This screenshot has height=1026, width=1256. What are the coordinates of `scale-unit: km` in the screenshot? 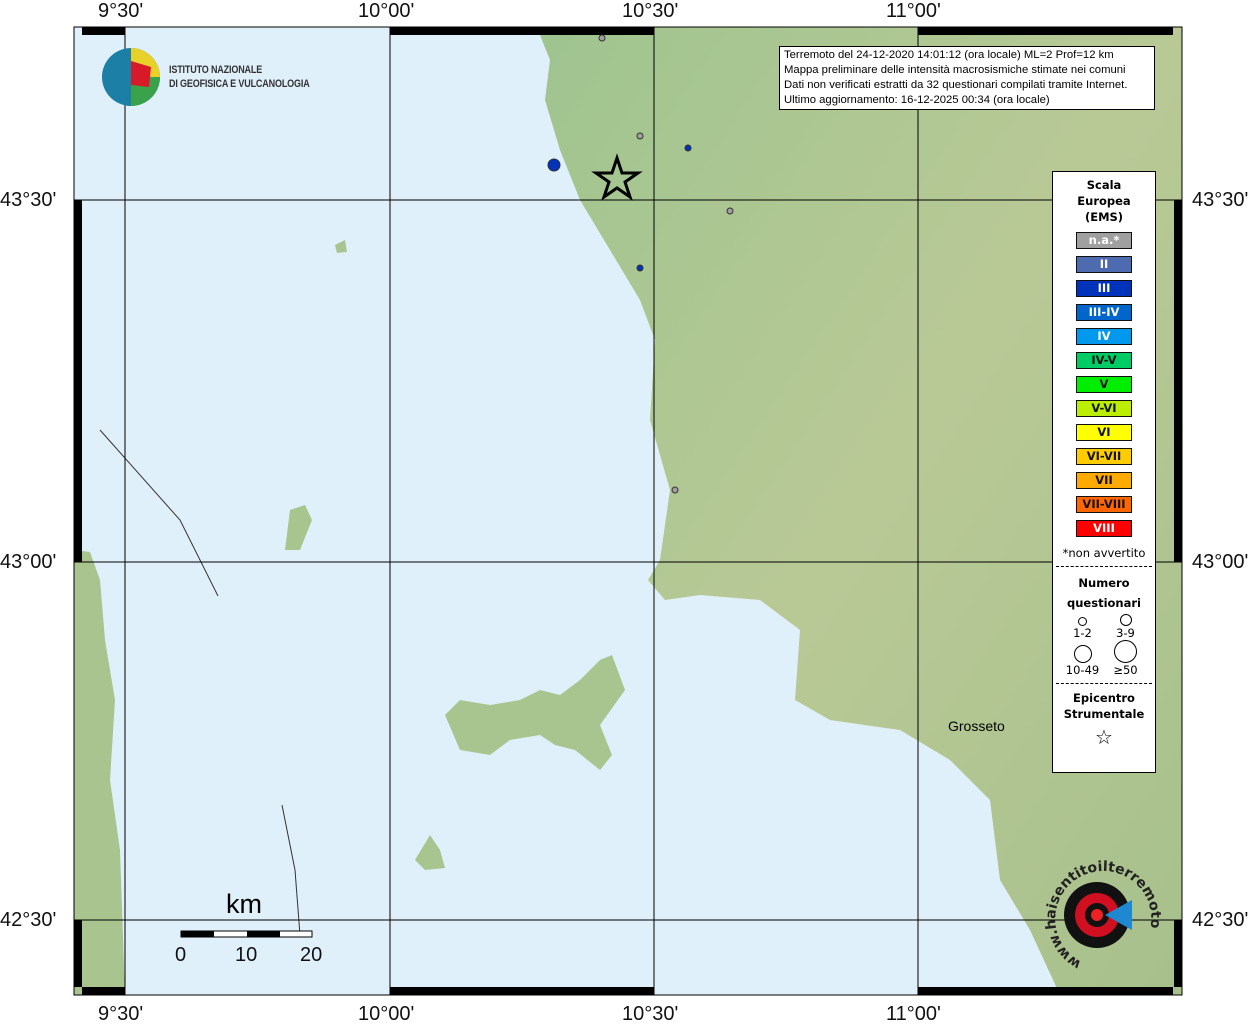 It's located at (244, 904).